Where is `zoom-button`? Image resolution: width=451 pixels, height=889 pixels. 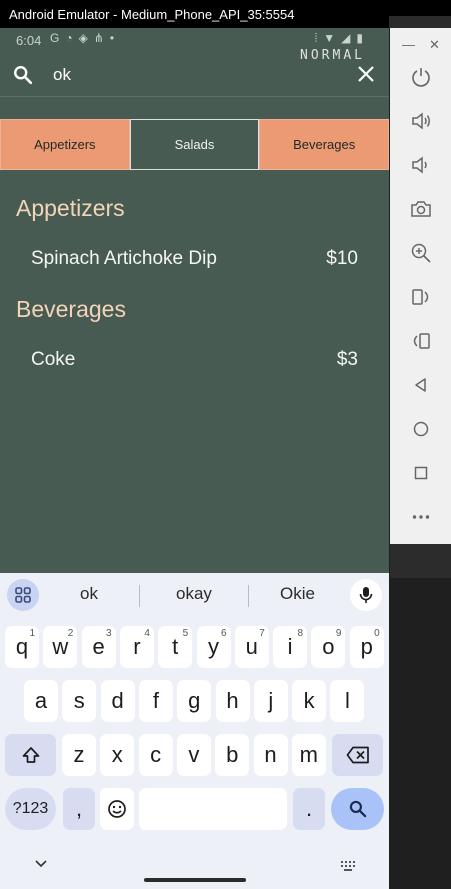
zoom-button is located at coordinates (421, 253).